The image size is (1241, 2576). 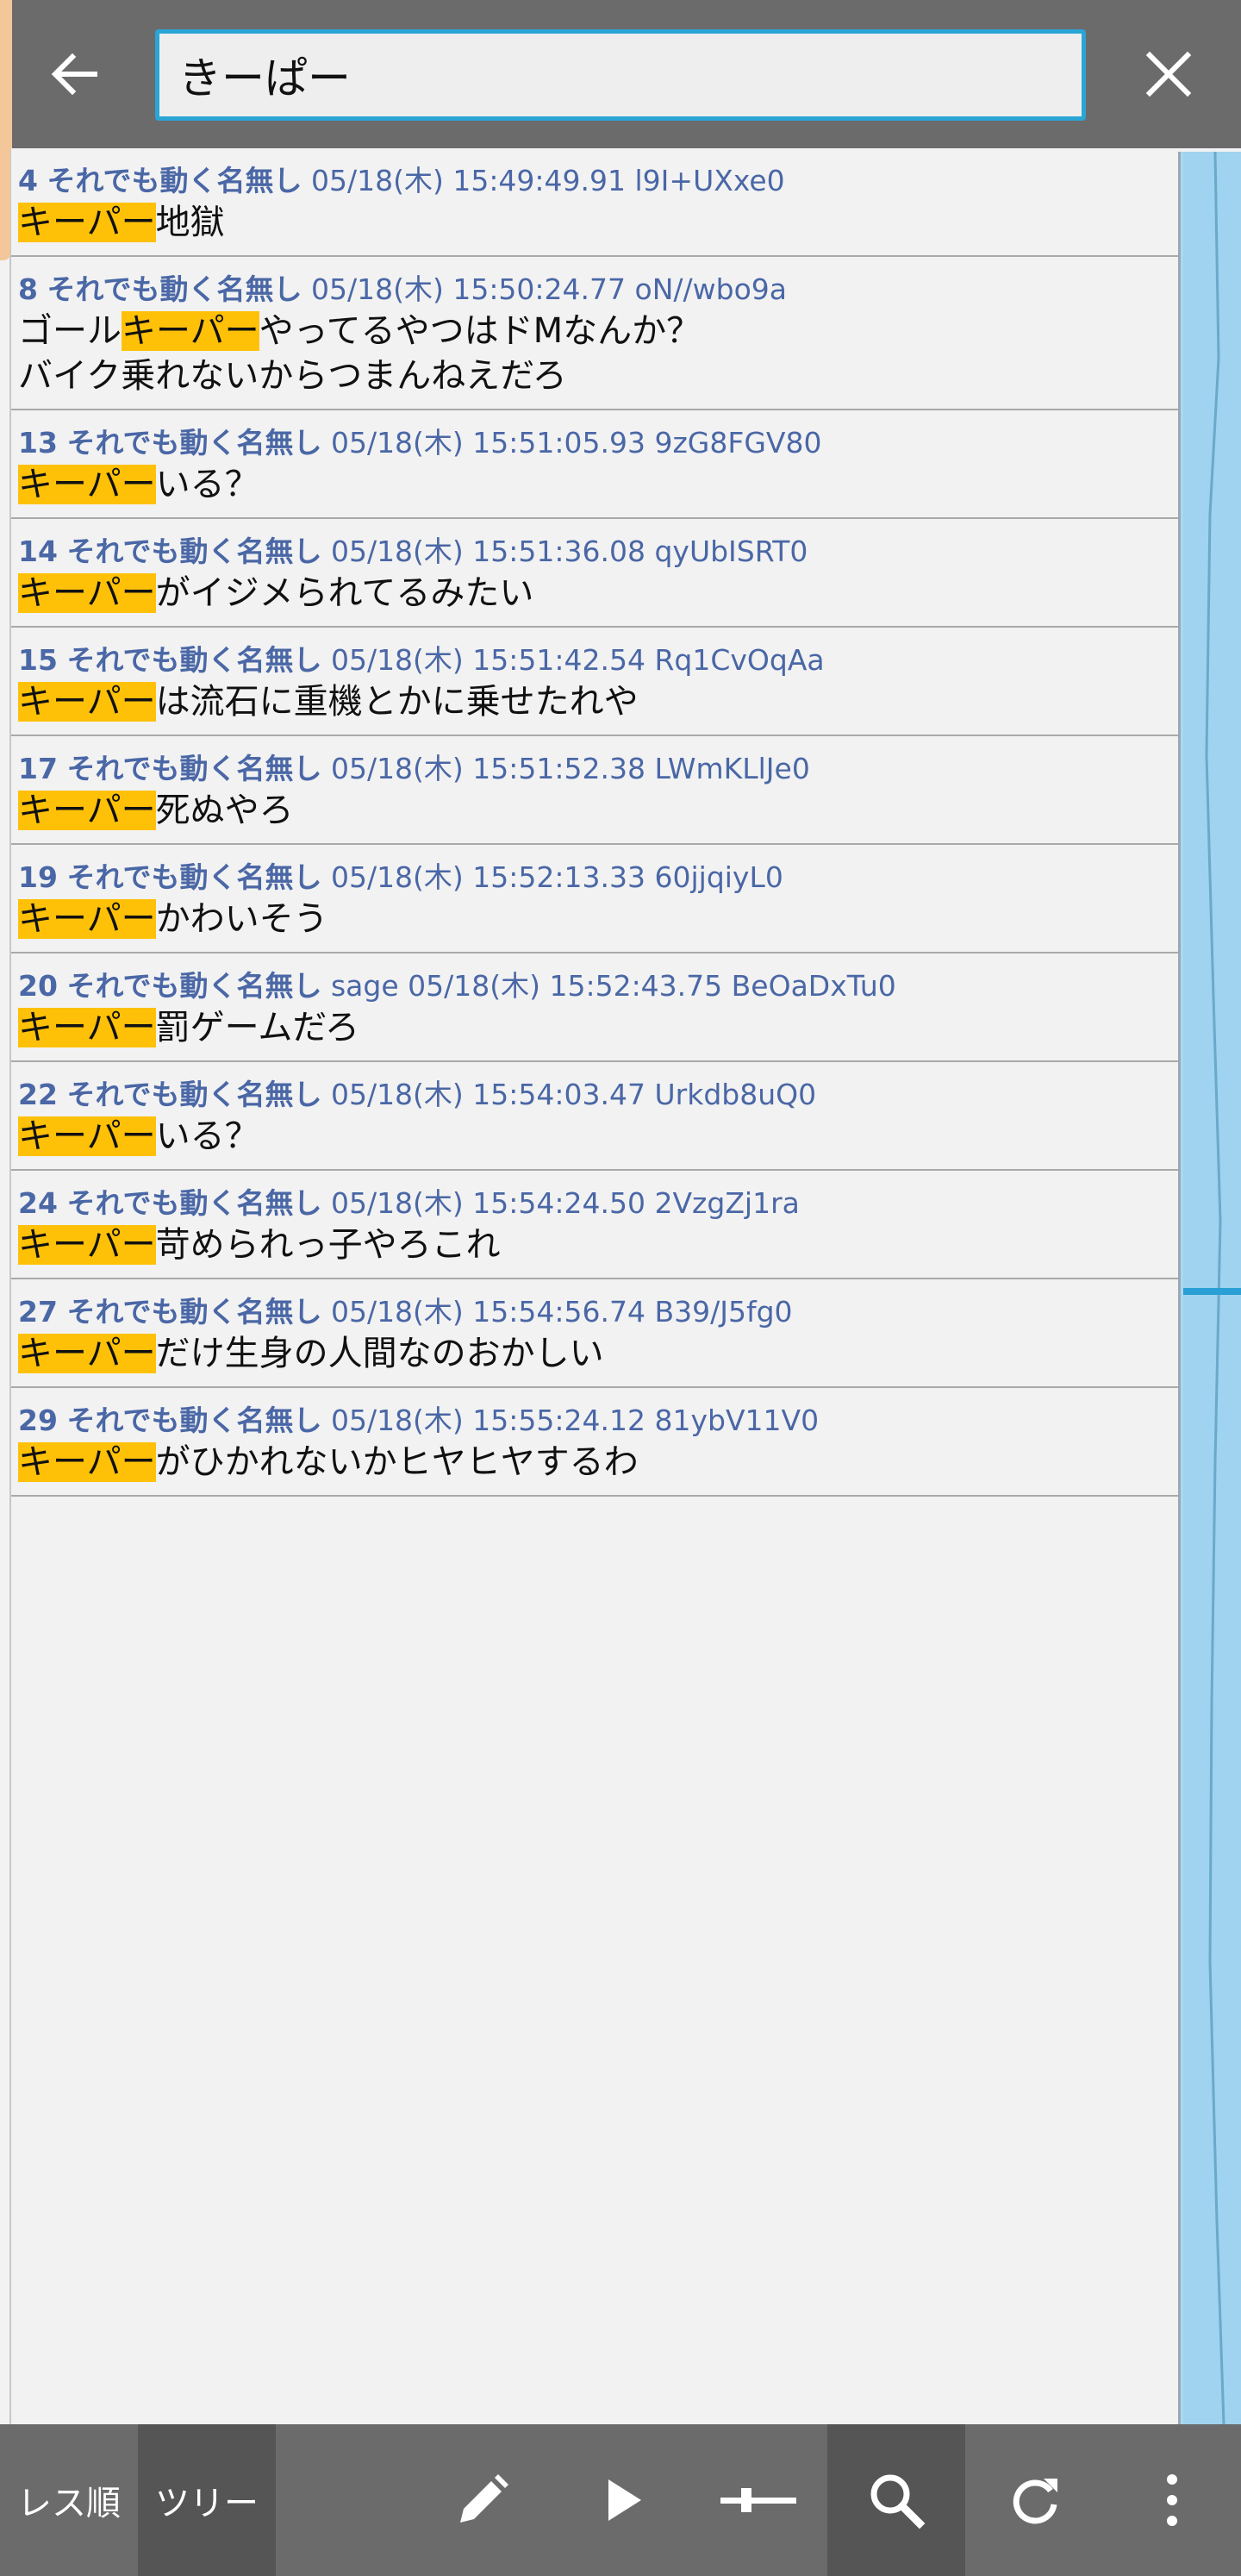 I want to click on post-number: 4, so click(x=28, y=180).